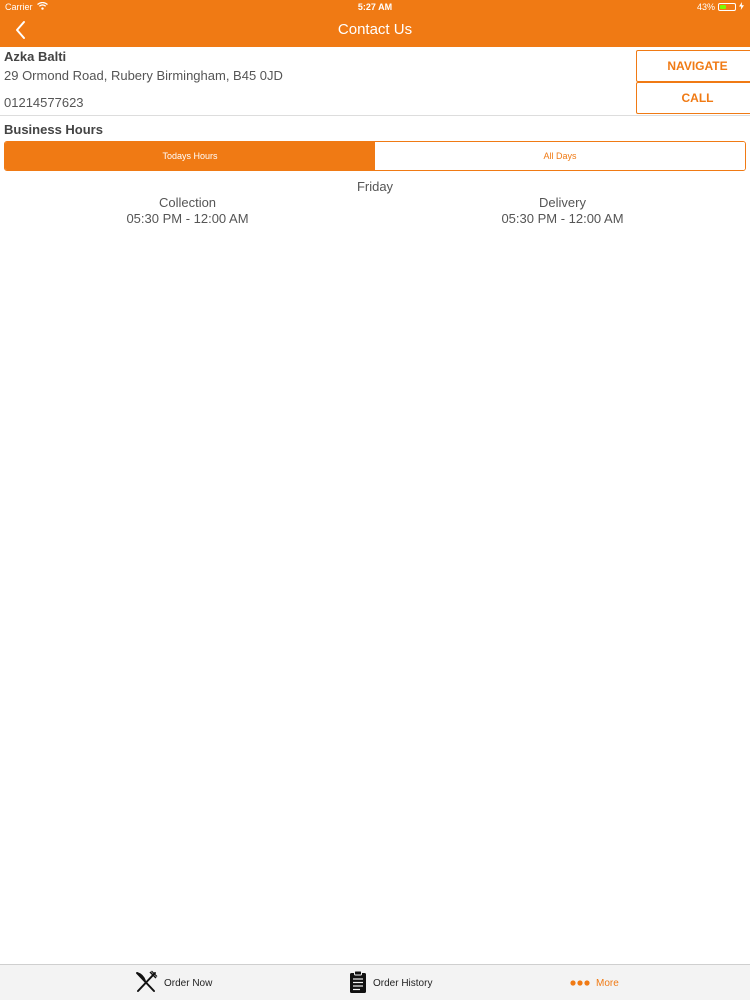 The height and width of the screenshot is (1001, 750). Describe the element at coordinates (187, 218) in the screenshot. I see `collection-time: 05:30 PM - 12:00 AM` at that location.